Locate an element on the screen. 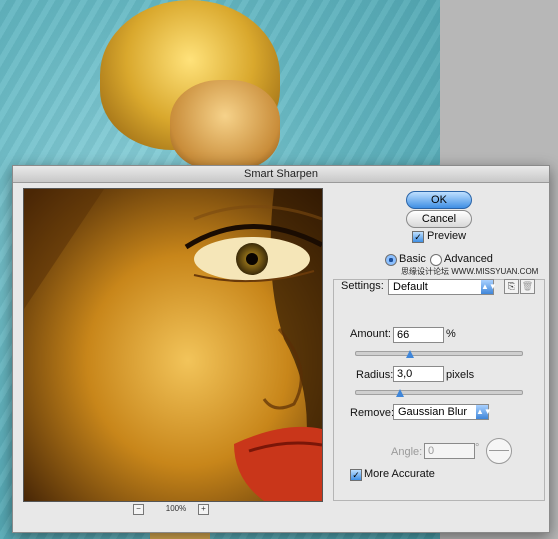 The width and height of the screenshot is (558, 539). advanced-label: Advanced is located at coordinates (468, 259).